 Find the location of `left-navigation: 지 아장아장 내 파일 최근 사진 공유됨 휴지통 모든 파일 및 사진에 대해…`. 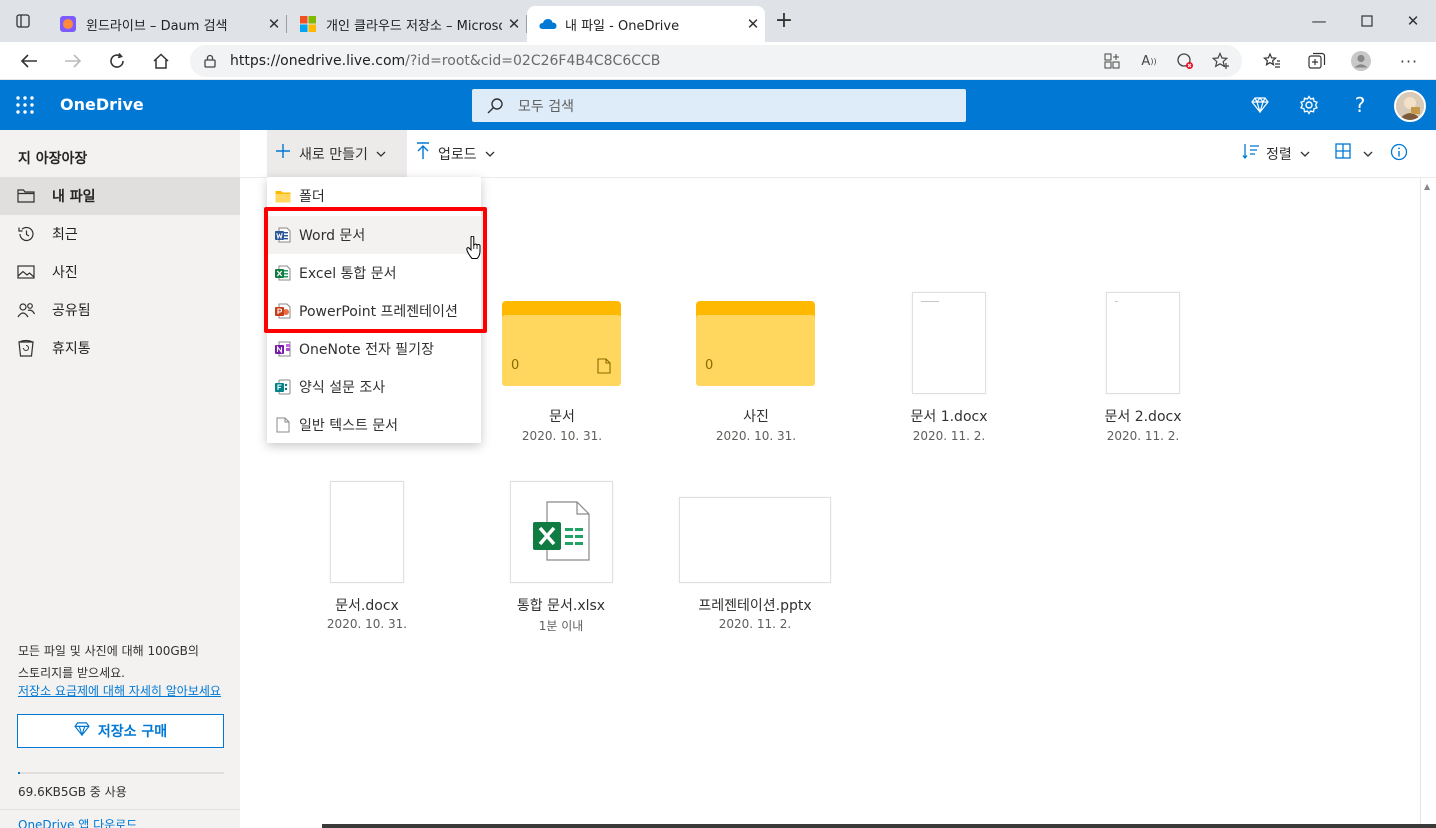

left-navigation: 지 아장아장 내 파일 최근 사진 공유됨 휴지통 모든 파일 및 사진에 대해… is located at coordinates (120, 479).